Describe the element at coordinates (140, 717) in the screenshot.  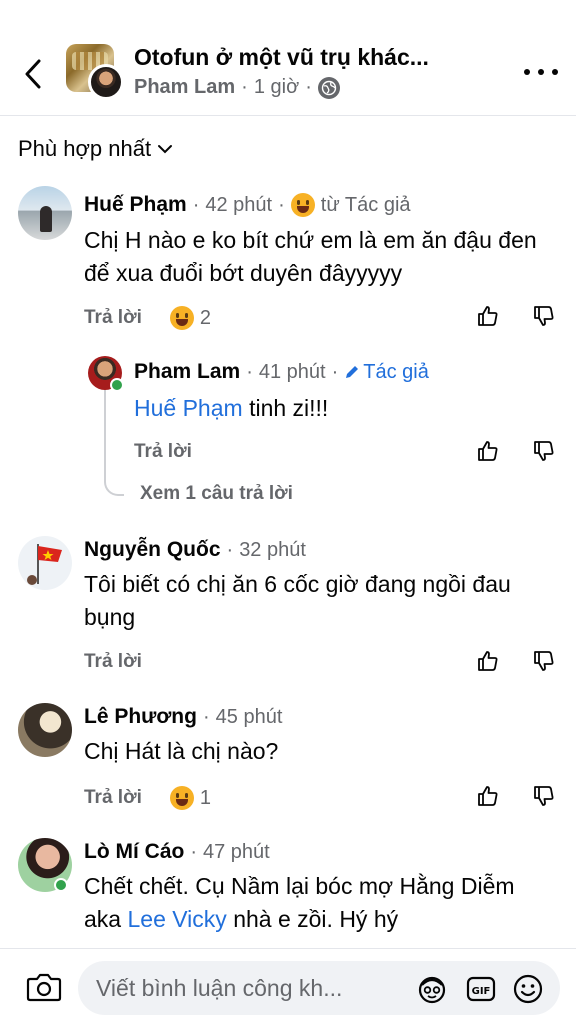
I see `commenter-name: Lê Phương` at that location.